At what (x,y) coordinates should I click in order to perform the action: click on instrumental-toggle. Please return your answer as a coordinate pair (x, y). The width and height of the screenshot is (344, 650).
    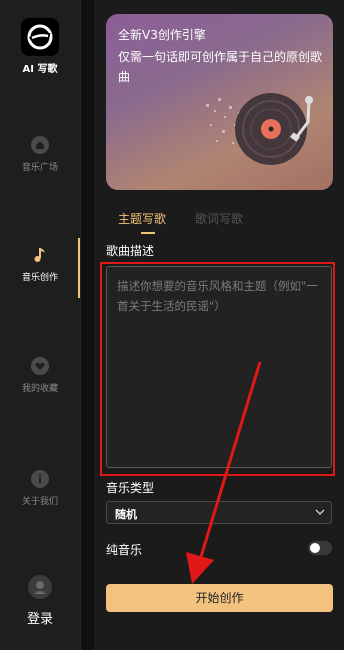
    Looking at the image, I should click on (320, 548).